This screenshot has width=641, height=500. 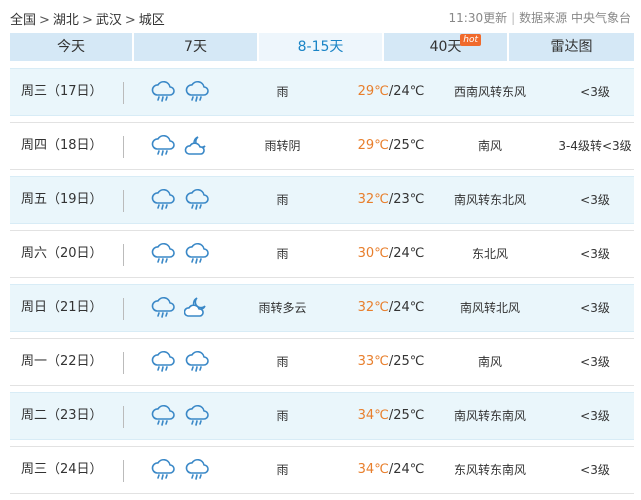 I want to click on temperature: 30℃/24℃, so click(x=391, y=254).